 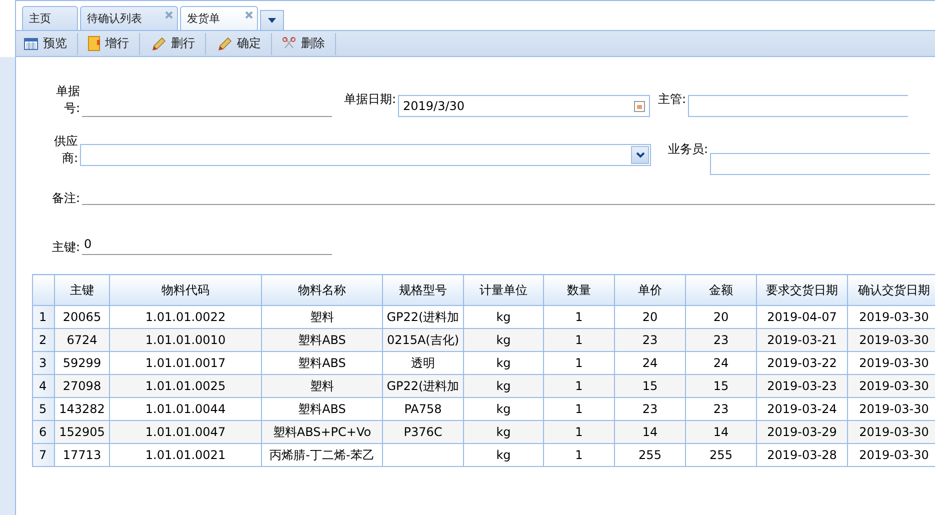 I want to click on table-cell: 1.01.01.0021, so click(x=186, y=455).